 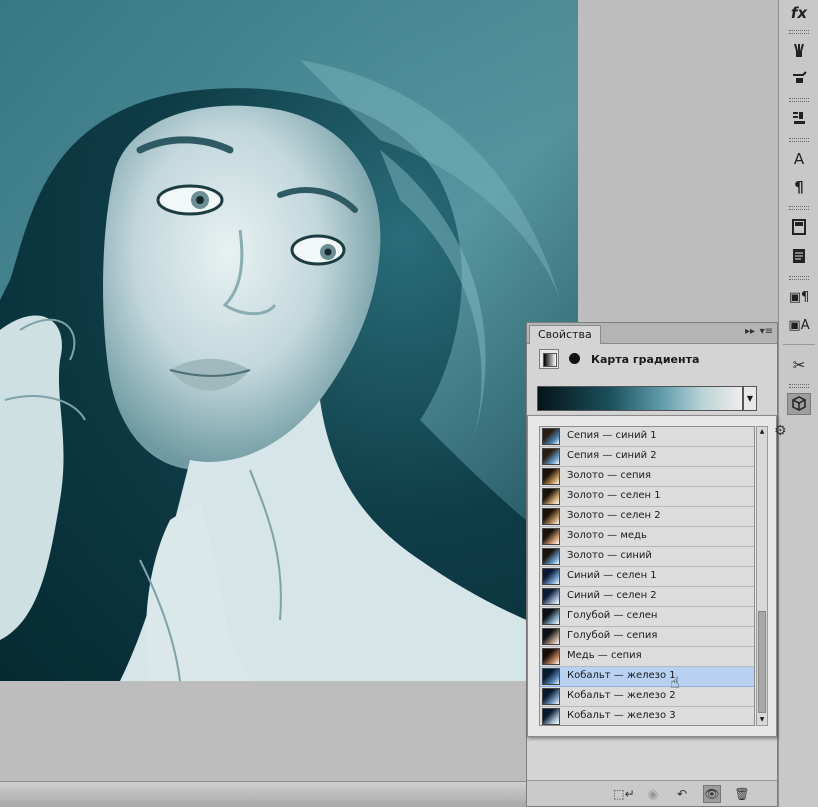 I want to click on scroll-down-icon: ▼, so click(x=762, y=720).